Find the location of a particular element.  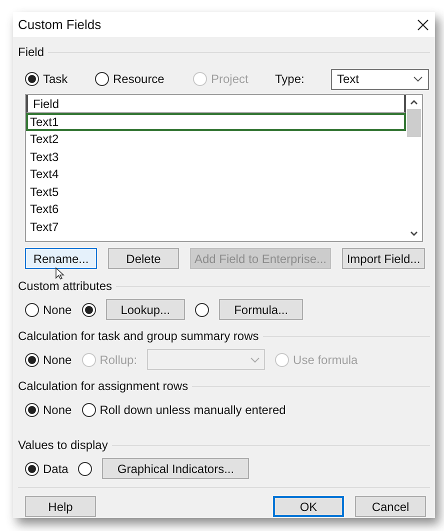

radio-label: Rollup: is located at coordinates (119, 360).